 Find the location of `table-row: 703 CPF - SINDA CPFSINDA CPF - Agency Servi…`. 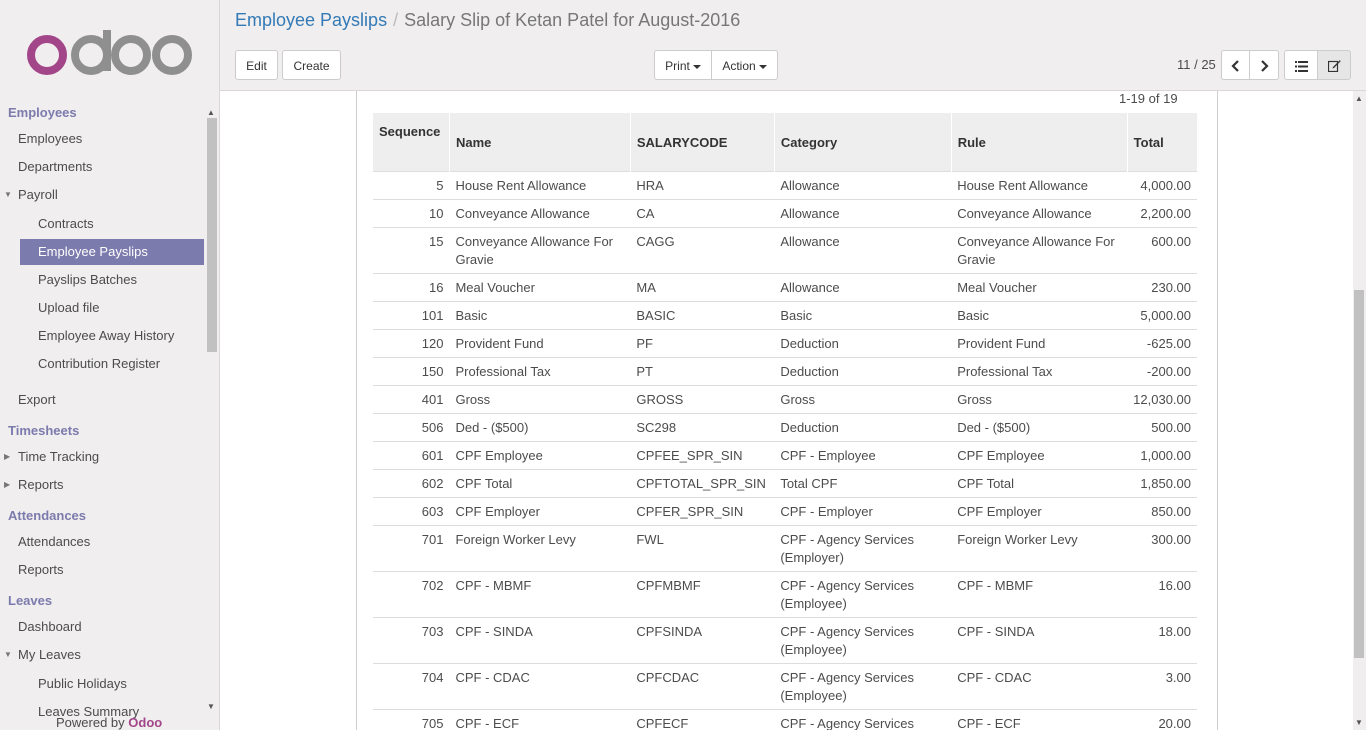

table-row: 703 CPF - SINDA CPFSINDA CPF - Agency Servi… is located at coordinates (785, 640).